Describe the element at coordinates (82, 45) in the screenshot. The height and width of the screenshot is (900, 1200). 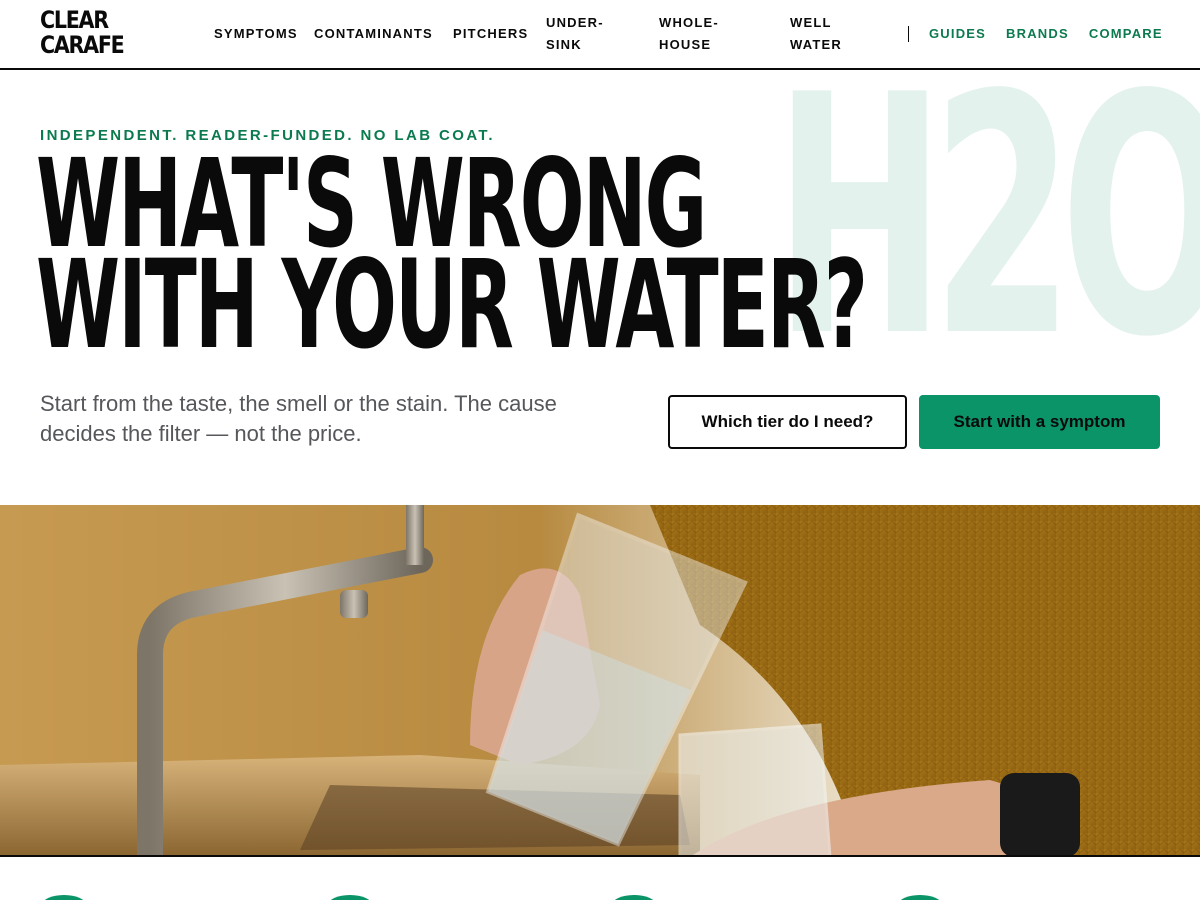
I see `logo-line-2: CARAFE` at that location.